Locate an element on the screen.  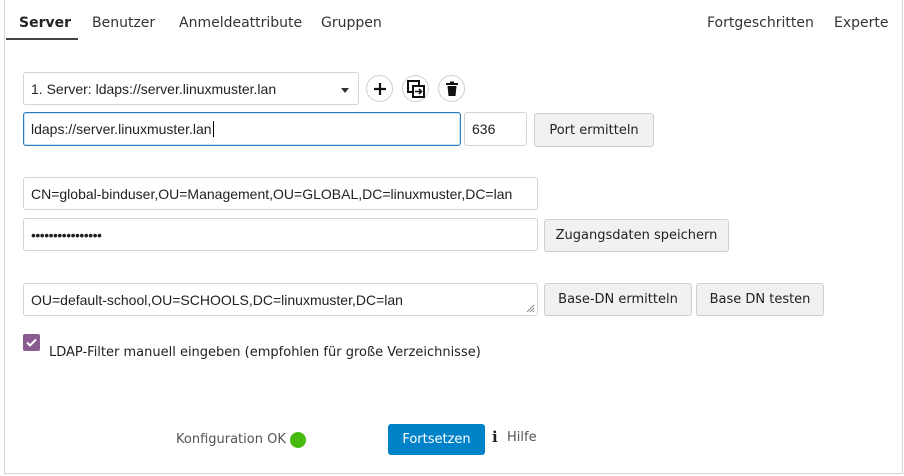
copy-server-button is located at coordinates (415, 88).